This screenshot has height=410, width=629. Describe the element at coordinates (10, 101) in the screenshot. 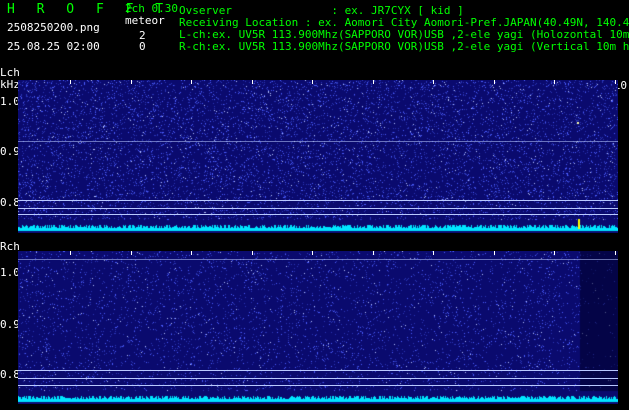

I see `lch-ytick-1: 1.0` at that location.